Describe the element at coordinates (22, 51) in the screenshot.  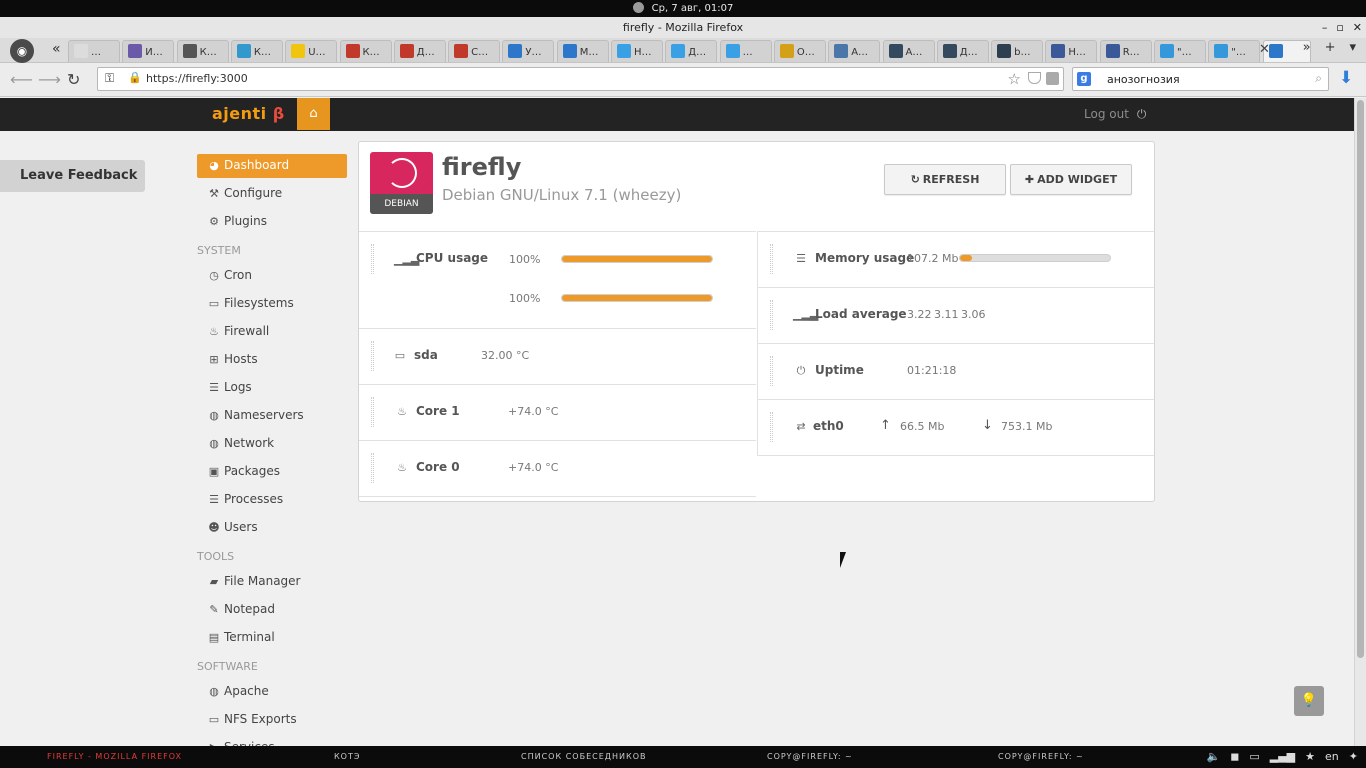
I see `firefox-menu-icon: ◉` at that location.